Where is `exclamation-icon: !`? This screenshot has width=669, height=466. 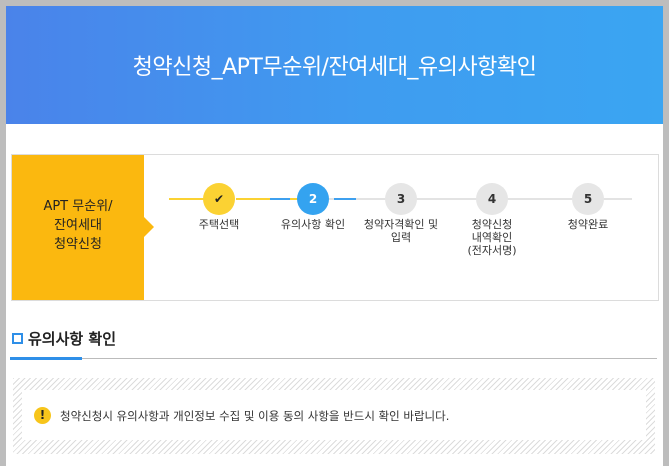
exclamation-icon: ! is located at coordinates (42, 415).